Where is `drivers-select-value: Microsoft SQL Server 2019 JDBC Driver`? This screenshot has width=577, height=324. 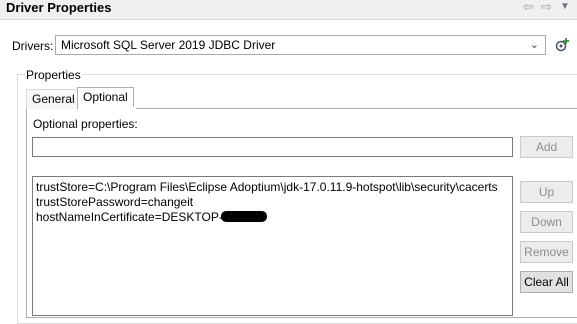
drivers-select-value: Microsoft SQL Server 2019 JDBC Driver is located at coordinates (168, 45).